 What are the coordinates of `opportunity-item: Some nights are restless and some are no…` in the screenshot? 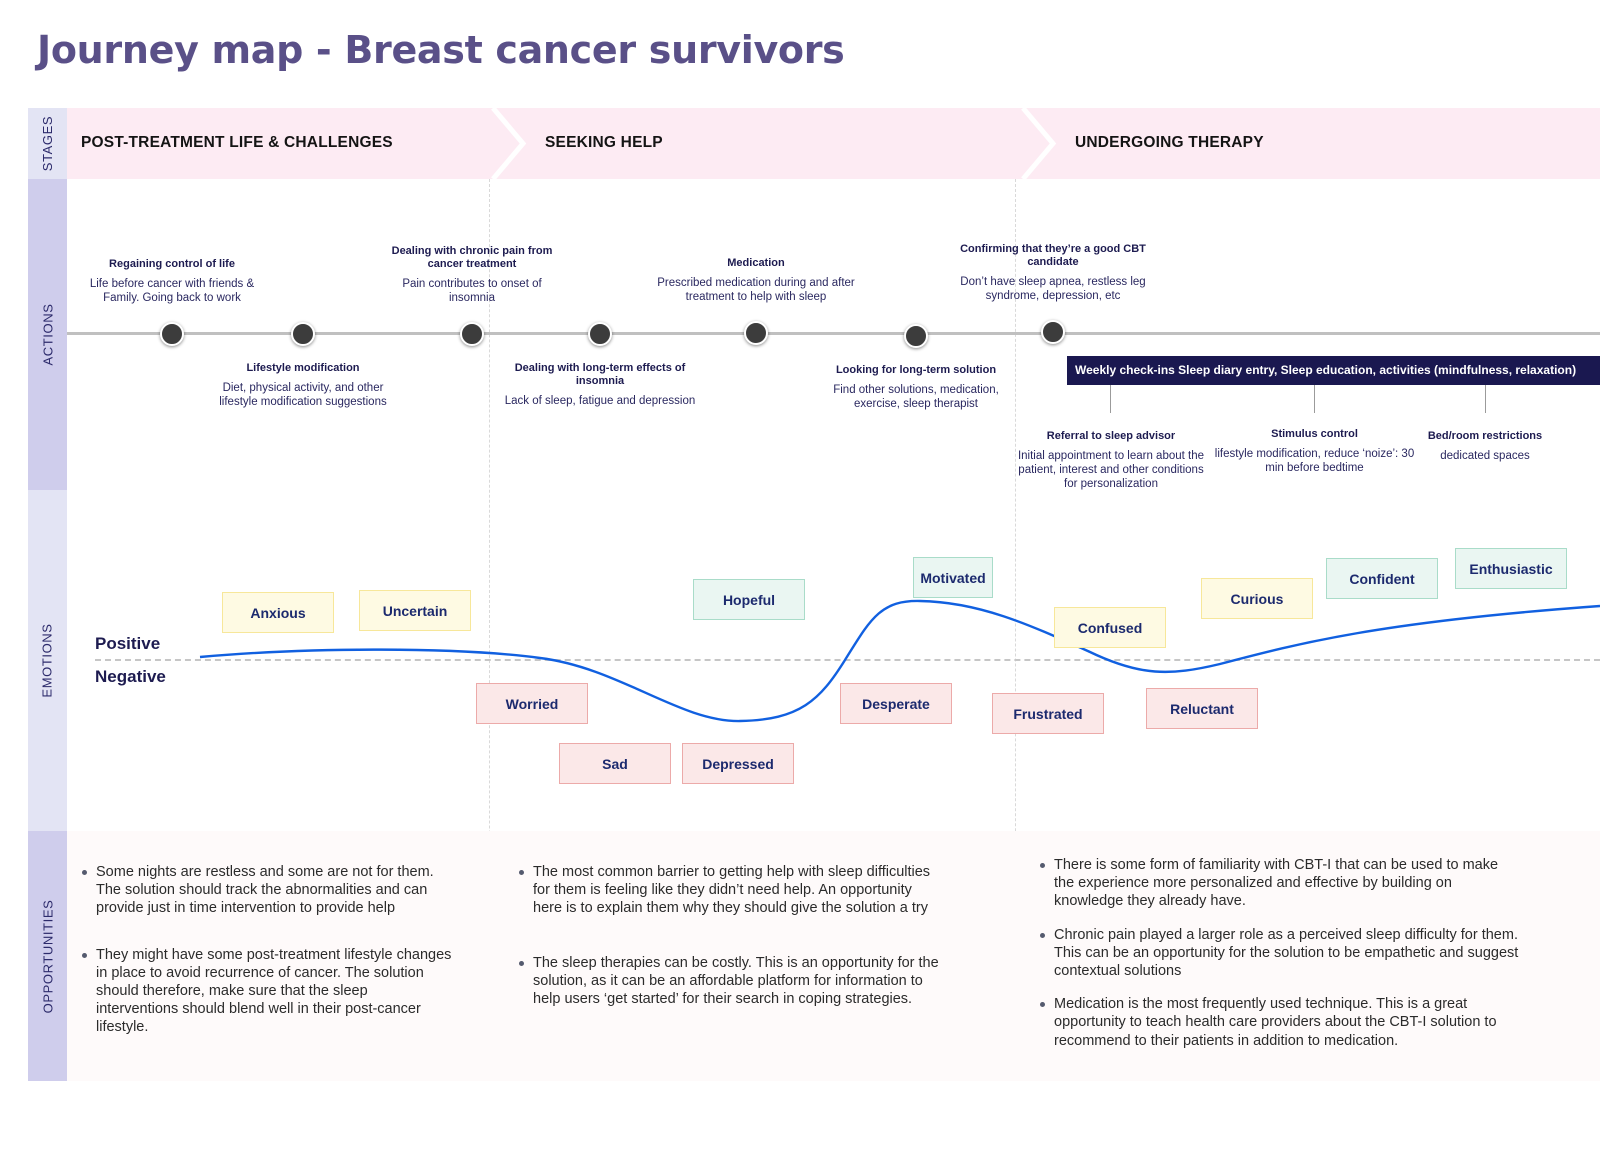 It's located at (267, 890).